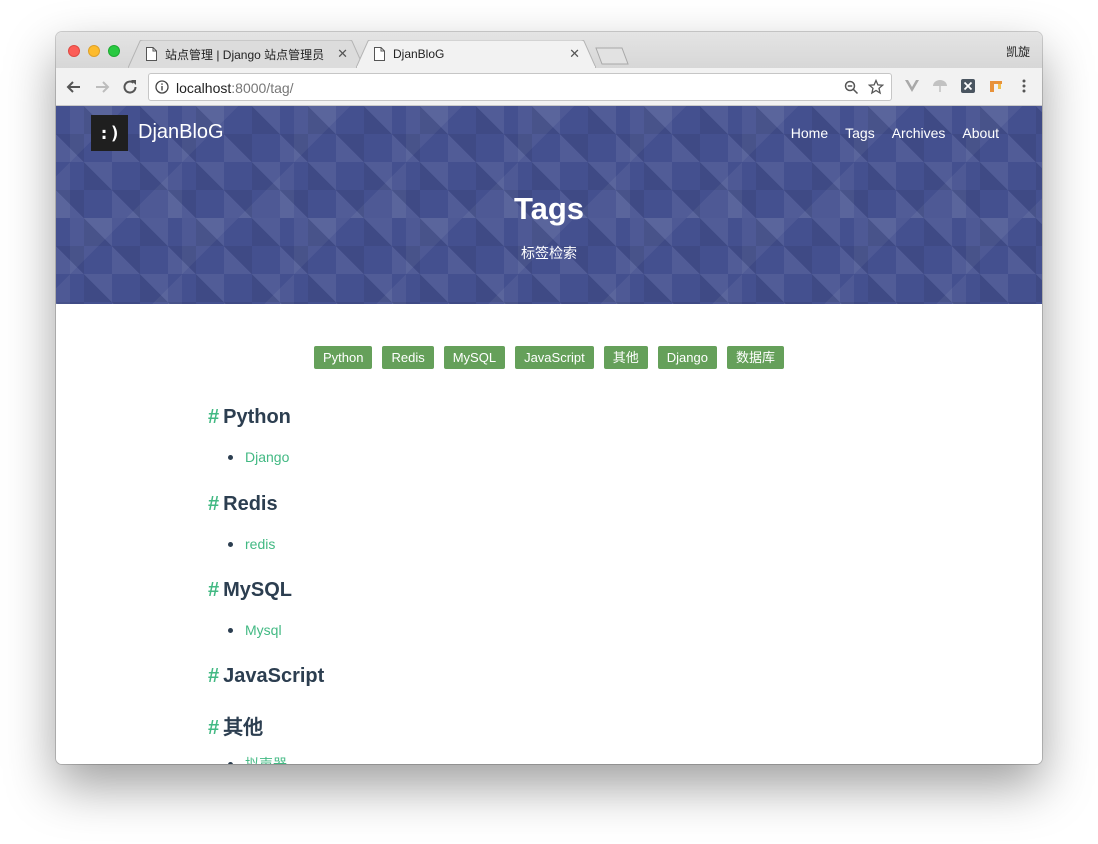 The image size is (1098, 844). I want to click on nav-archives-link: Archives, so click(919, 133).